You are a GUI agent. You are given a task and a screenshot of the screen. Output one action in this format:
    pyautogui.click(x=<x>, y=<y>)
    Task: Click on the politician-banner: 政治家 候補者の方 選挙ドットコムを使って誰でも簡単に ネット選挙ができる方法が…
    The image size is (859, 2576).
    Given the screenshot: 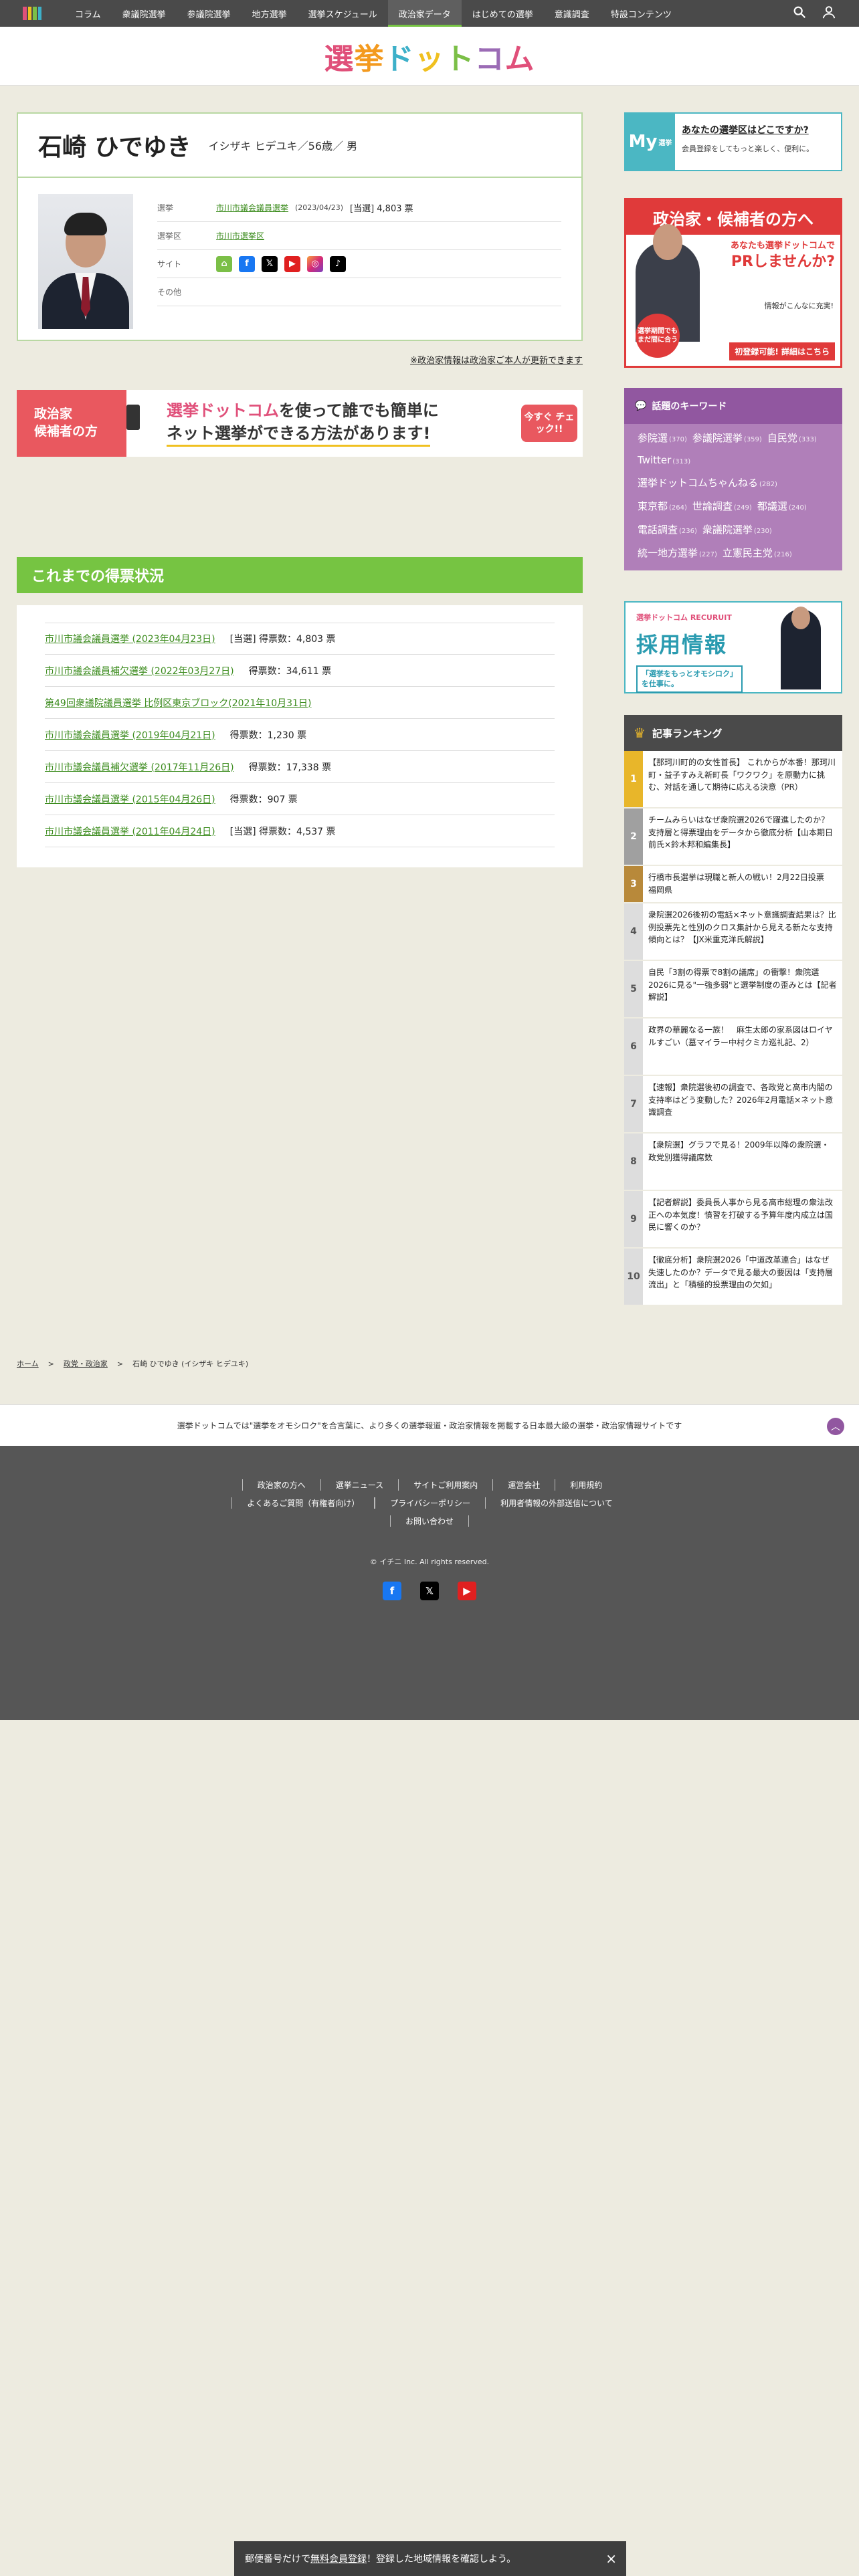 What is the action you would take?
    pyautogui.click(x=300, y=423)
    